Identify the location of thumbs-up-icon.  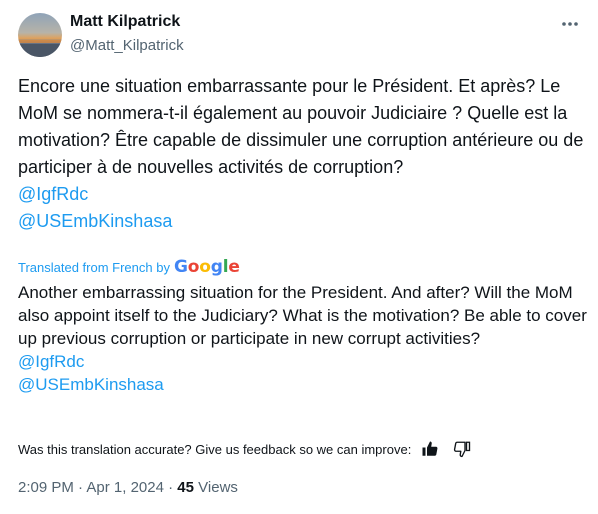
(430, 448).